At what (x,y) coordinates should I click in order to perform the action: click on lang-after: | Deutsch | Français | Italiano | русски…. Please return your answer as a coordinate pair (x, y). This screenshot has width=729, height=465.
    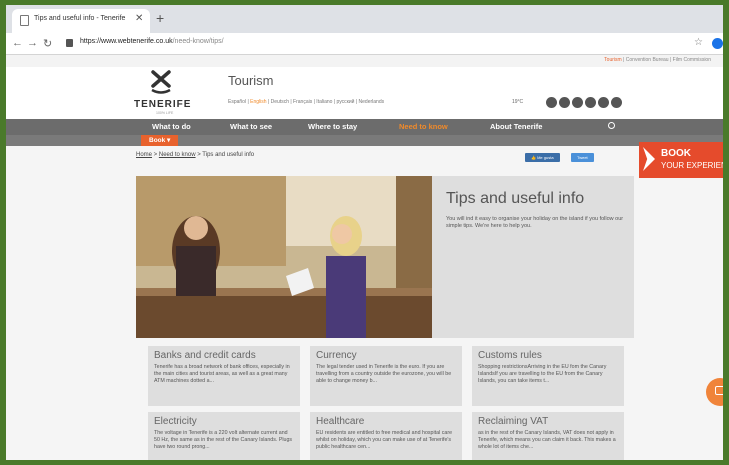
    Looking at the image, I should click on (326, 102).